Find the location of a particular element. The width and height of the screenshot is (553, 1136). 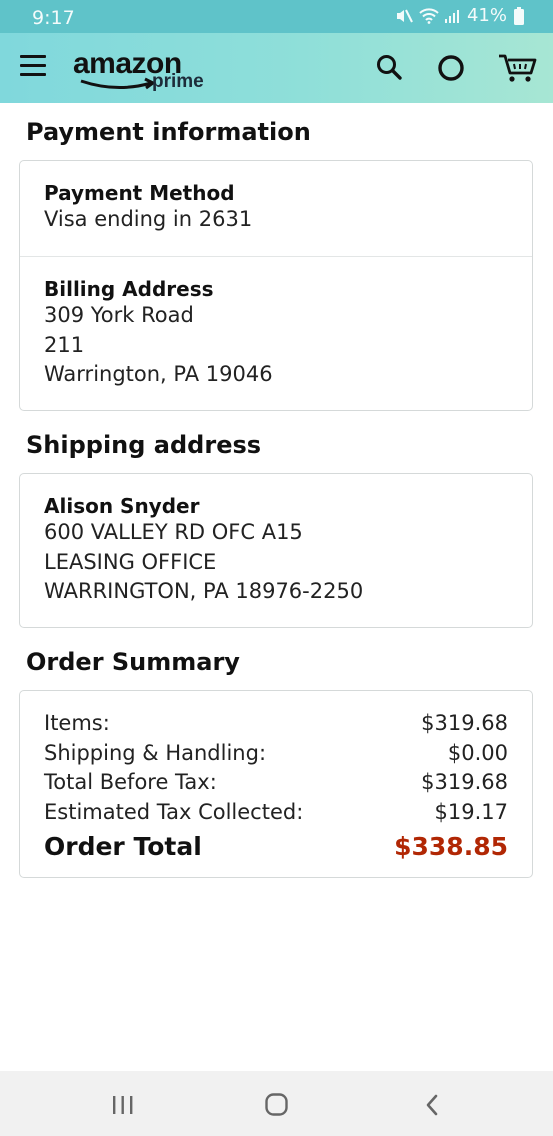

battery-icon is located at coordinates (519, 15).